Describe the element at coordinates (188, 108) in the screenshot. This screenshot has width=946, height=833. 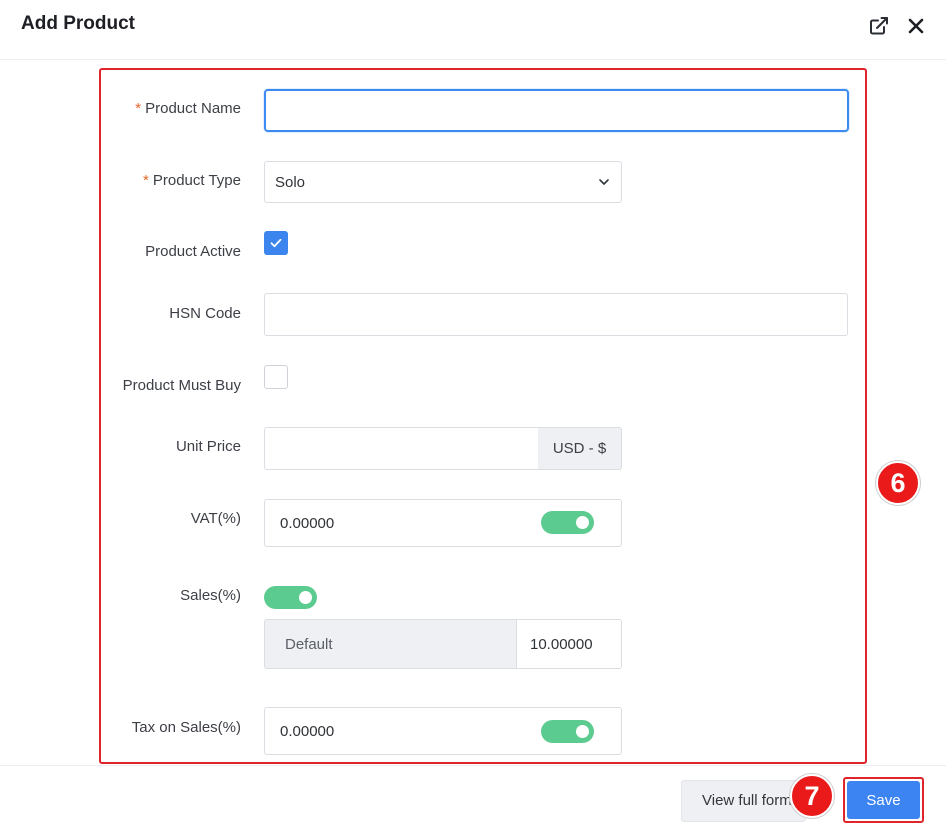
I see `product-name-label: * Product Name` at that location.